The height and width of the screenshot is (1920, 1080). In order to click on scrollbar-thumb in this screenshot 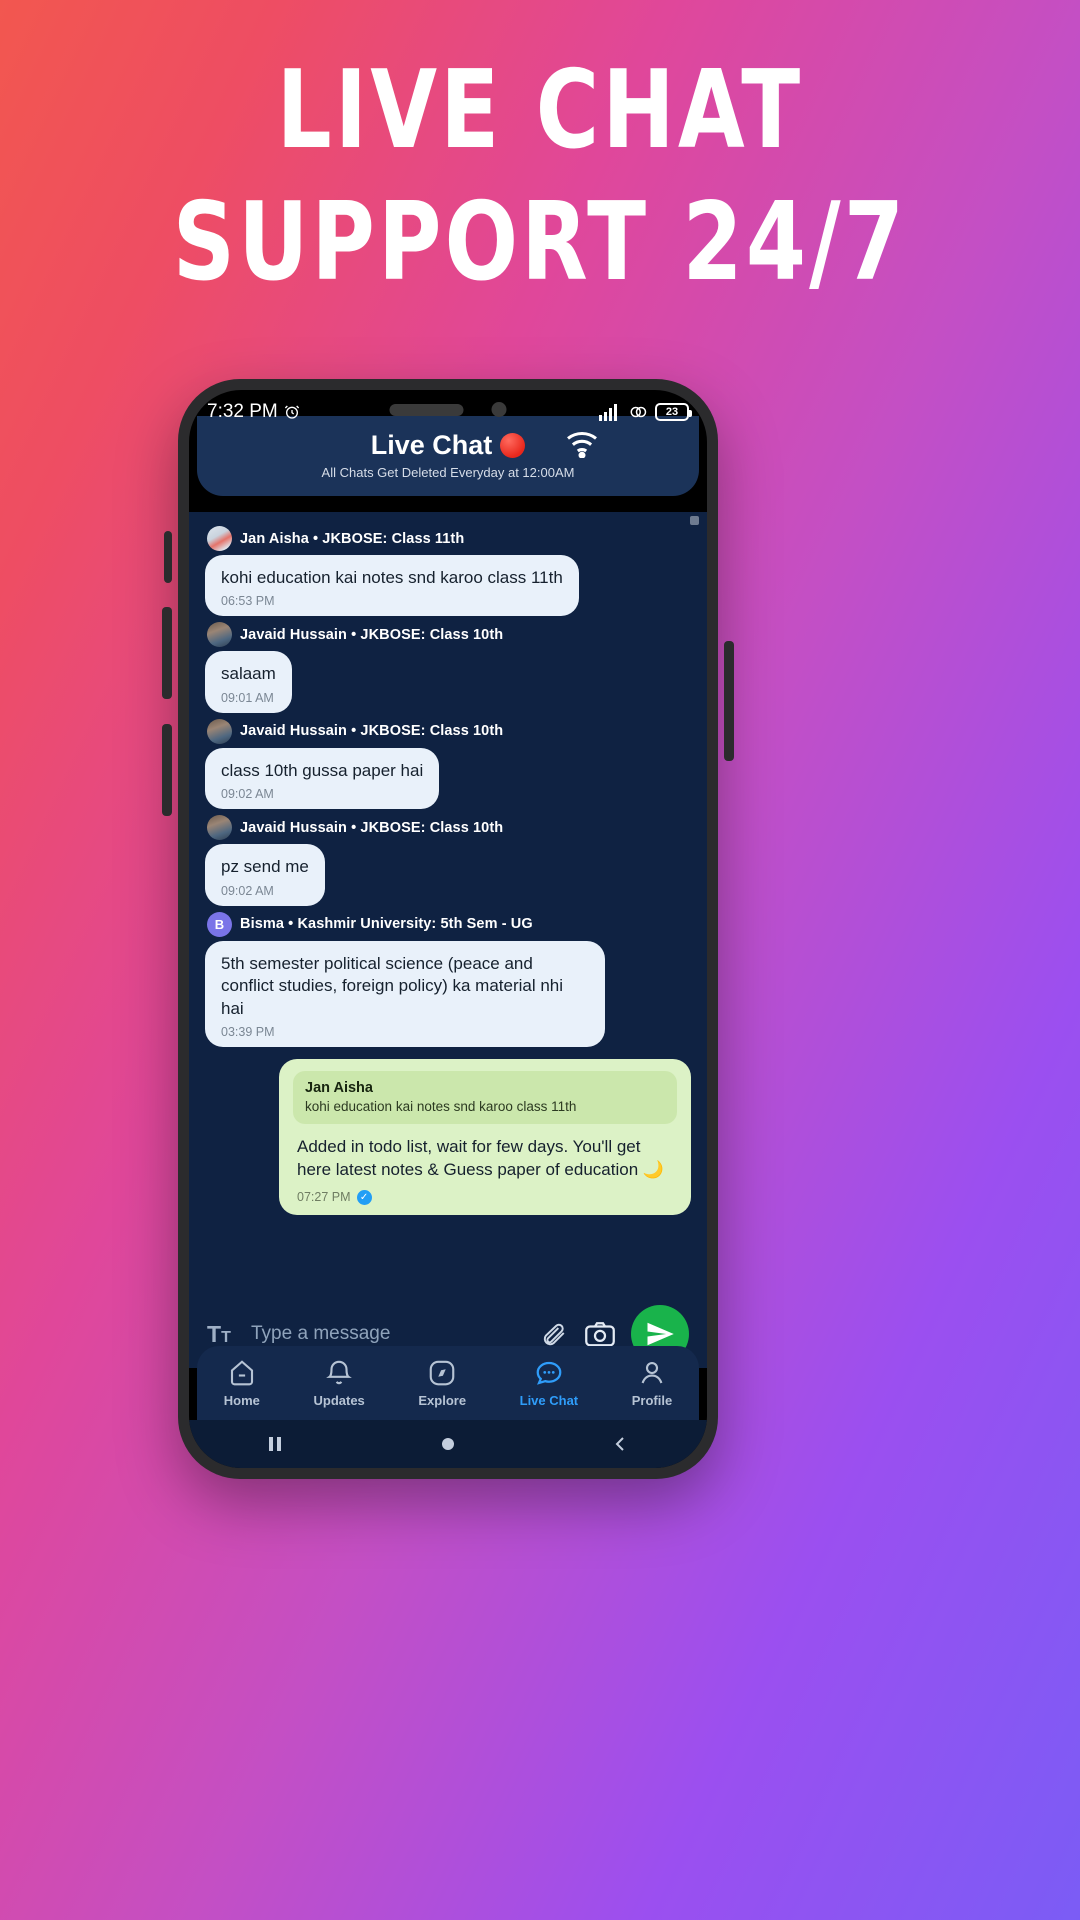, I will do `click(694, 520)`.